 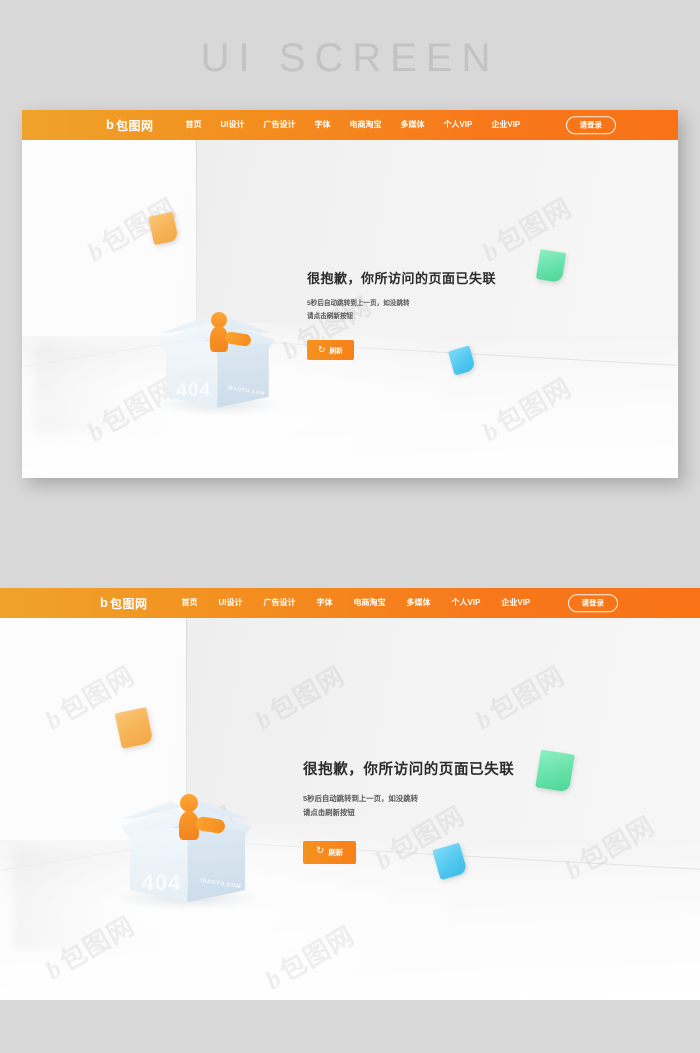 I want to click on page-title: UI SCREEN, so click(x=350, y=58).